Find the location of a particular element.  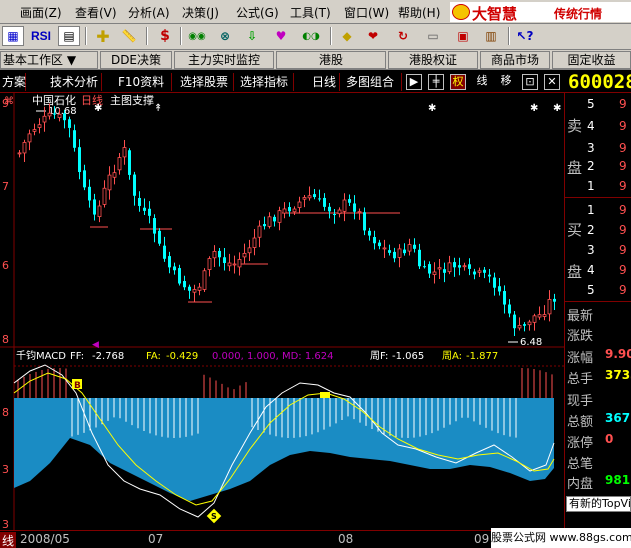

rights-button: 权 is located at coordinates (458, 82).